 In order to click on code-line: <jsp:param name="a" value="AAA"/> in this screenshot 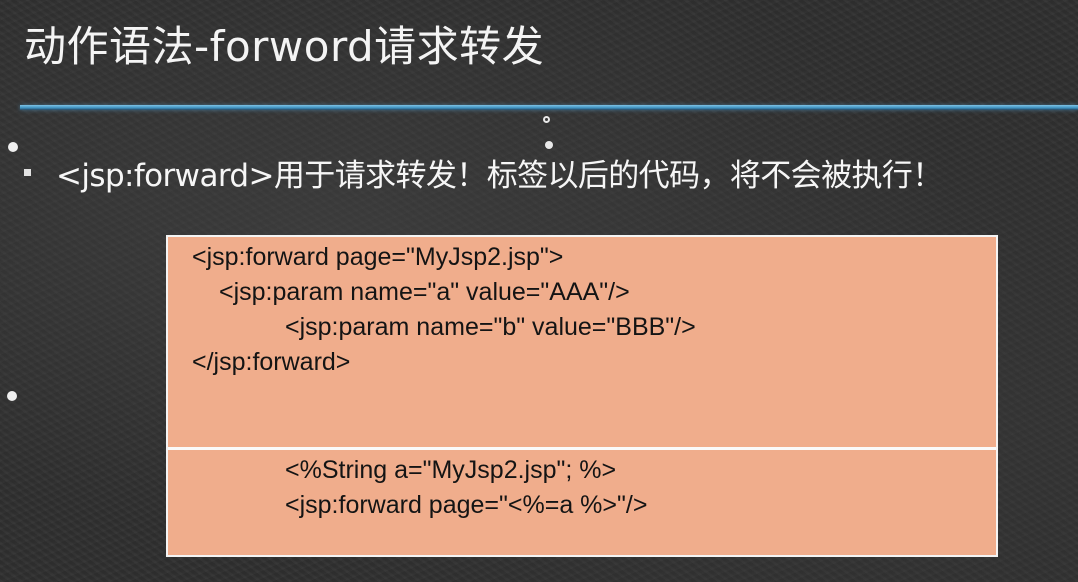, I will do `click(424, 292)`.